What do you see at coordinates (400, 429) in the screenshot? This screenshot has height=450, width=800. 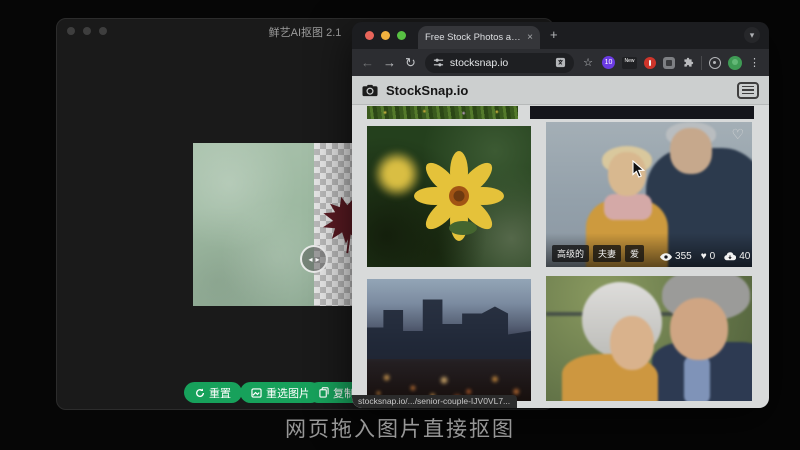 I see `video-caption: 网页拖入图片直接抠图` at bounding box center [400, 429].